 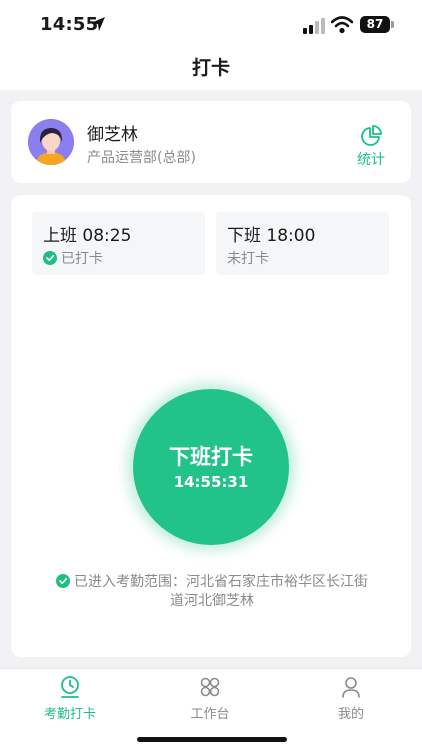 What do you see at coordinates (377, 24) in the screenshot?
I see `battery-indicator: 87` at bounding box center [377, 24].